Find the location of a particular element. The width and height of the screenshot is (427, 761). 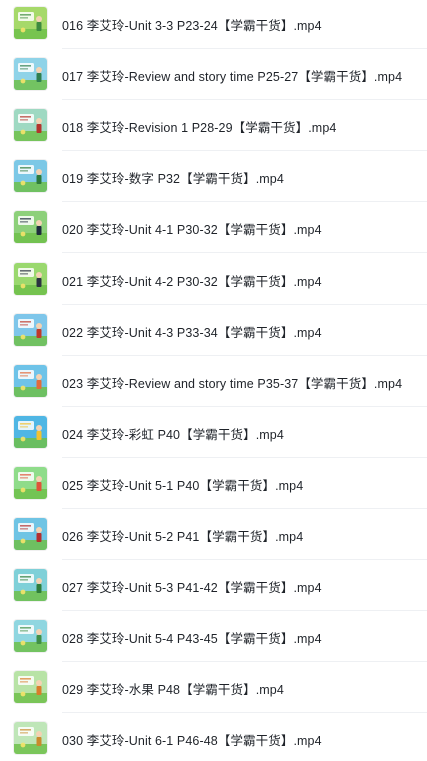

file-list-item: 029 李艾玲-水果 P48【学霸干货】.mp4 is located at coordinates (213, 688).